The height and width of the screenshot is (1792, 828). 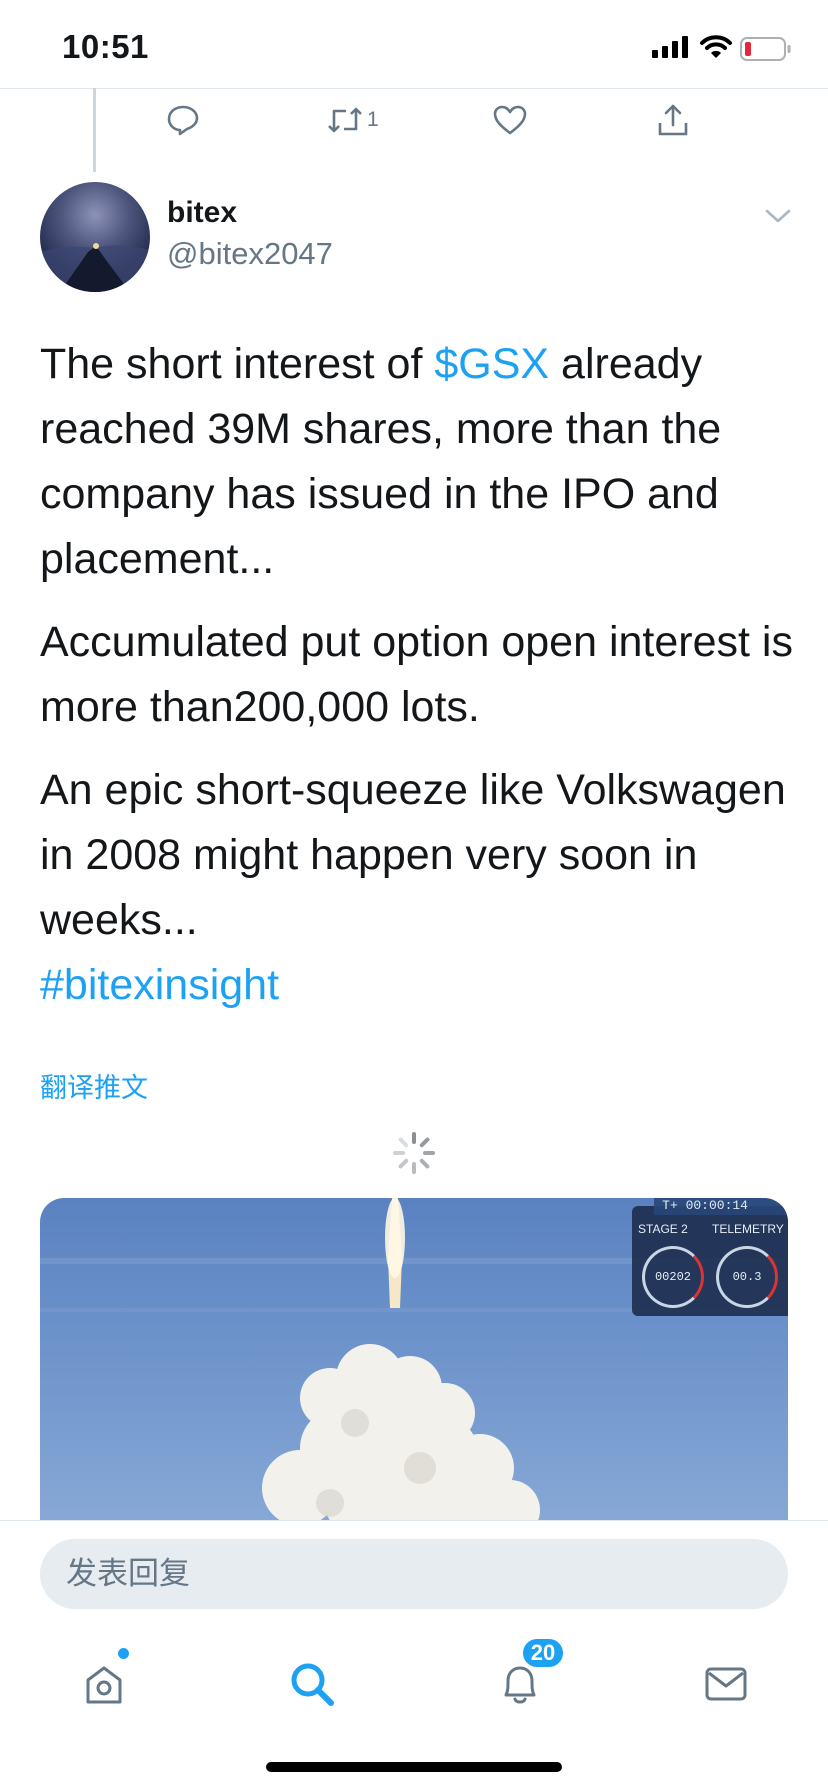 I want to click on telemetry-overlay: T+ 00:00:14 STAGE 2 TELEMETRY 00202 00.3, so click(x=710, y=1257).